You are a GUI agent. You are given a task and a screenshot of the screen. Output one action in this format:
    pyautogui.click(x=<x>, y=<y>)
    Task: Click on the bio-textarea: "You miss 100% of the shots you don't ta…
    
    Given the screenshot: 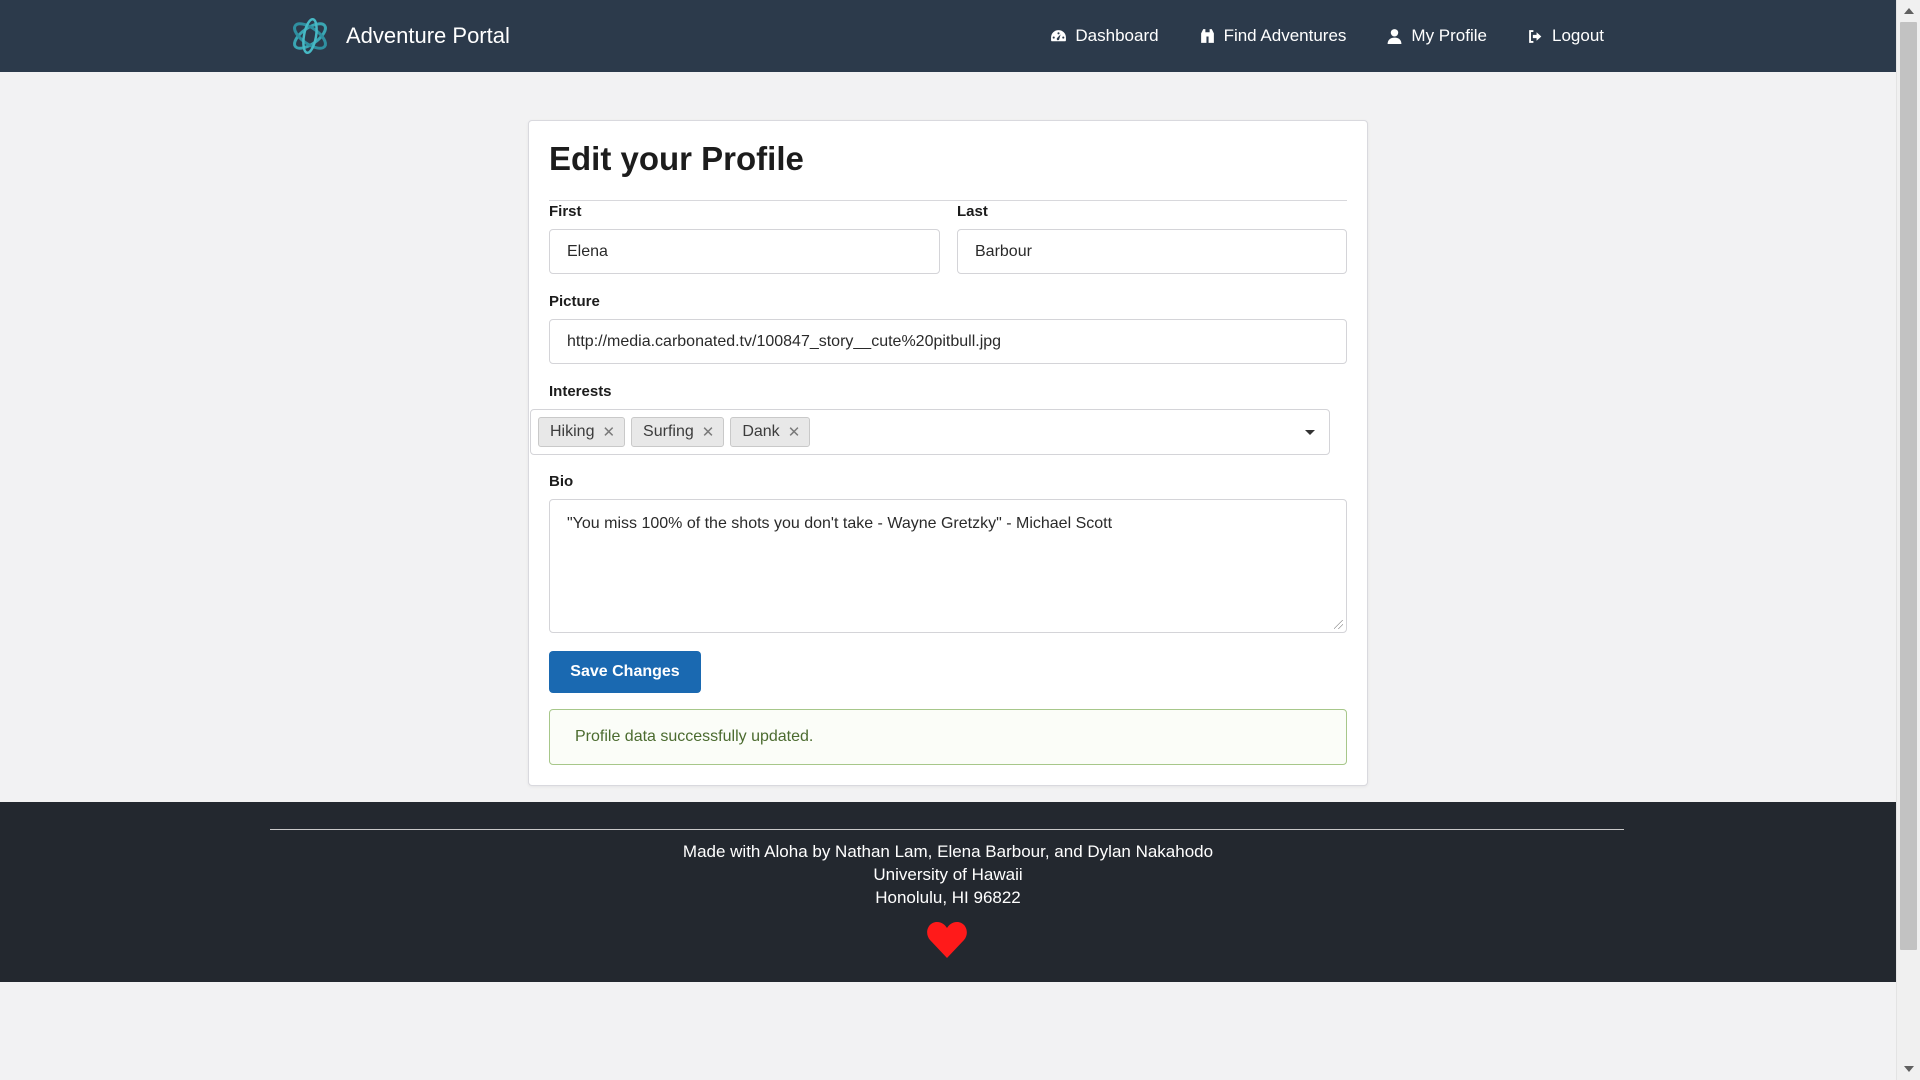 What is the action you would take?
    pyautogui.click(x=948, y=566)
    